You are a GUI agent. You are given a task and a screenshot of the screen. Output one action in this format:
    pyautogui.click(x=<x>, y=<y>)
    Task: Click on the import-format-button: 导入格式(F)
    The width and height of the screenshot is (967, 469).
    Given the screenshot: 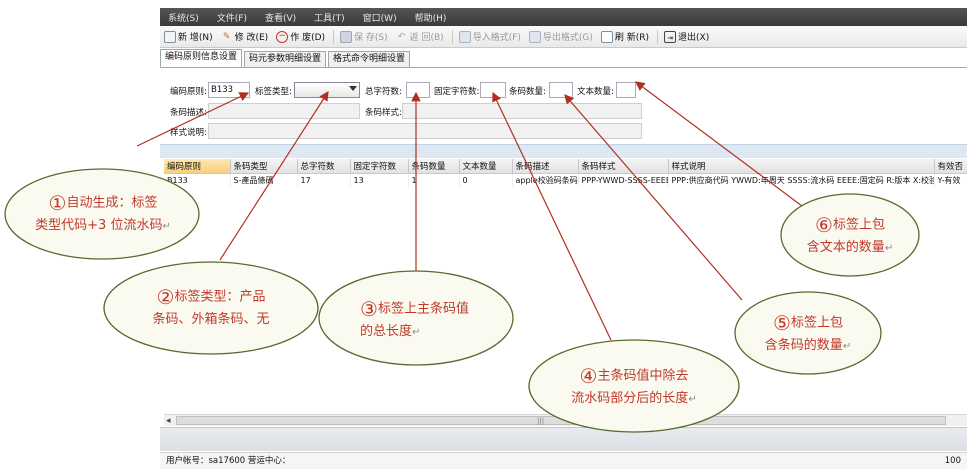 What is the action you would take?
    pyautogui.click(x=489, y=36)
    